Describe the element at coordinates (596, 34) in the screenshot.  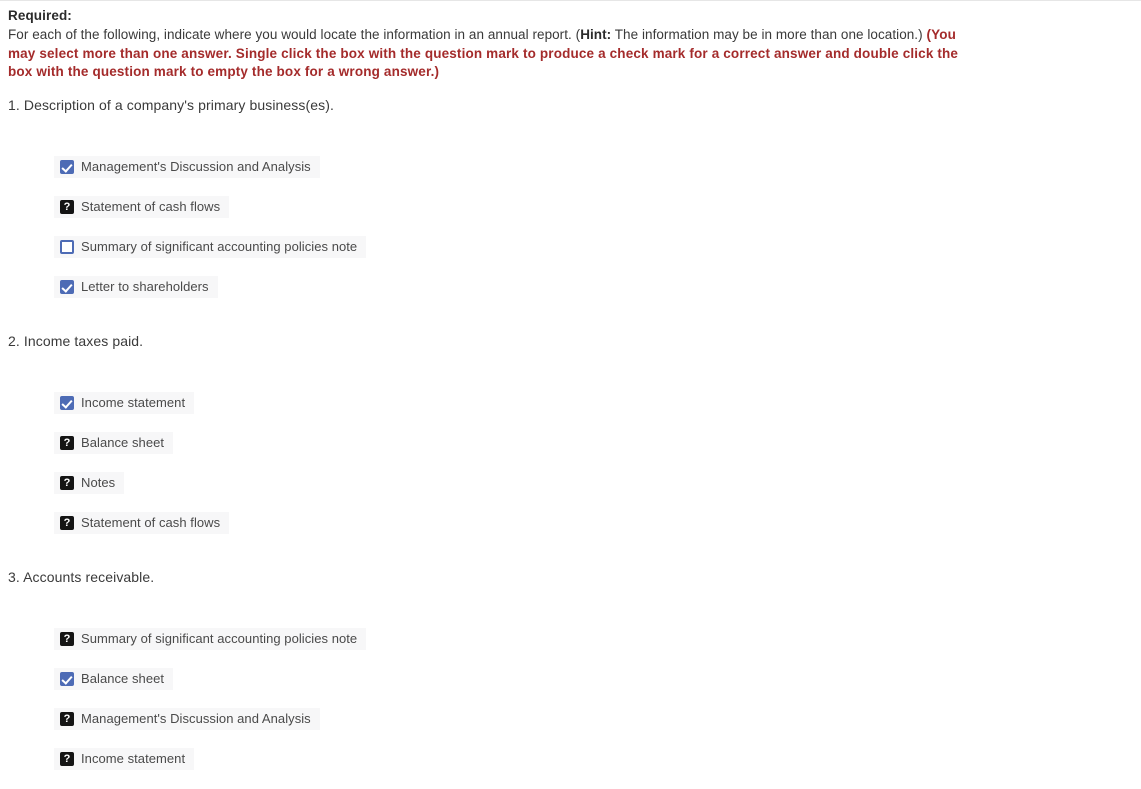
I see `hint-label: Hint:` at that location.